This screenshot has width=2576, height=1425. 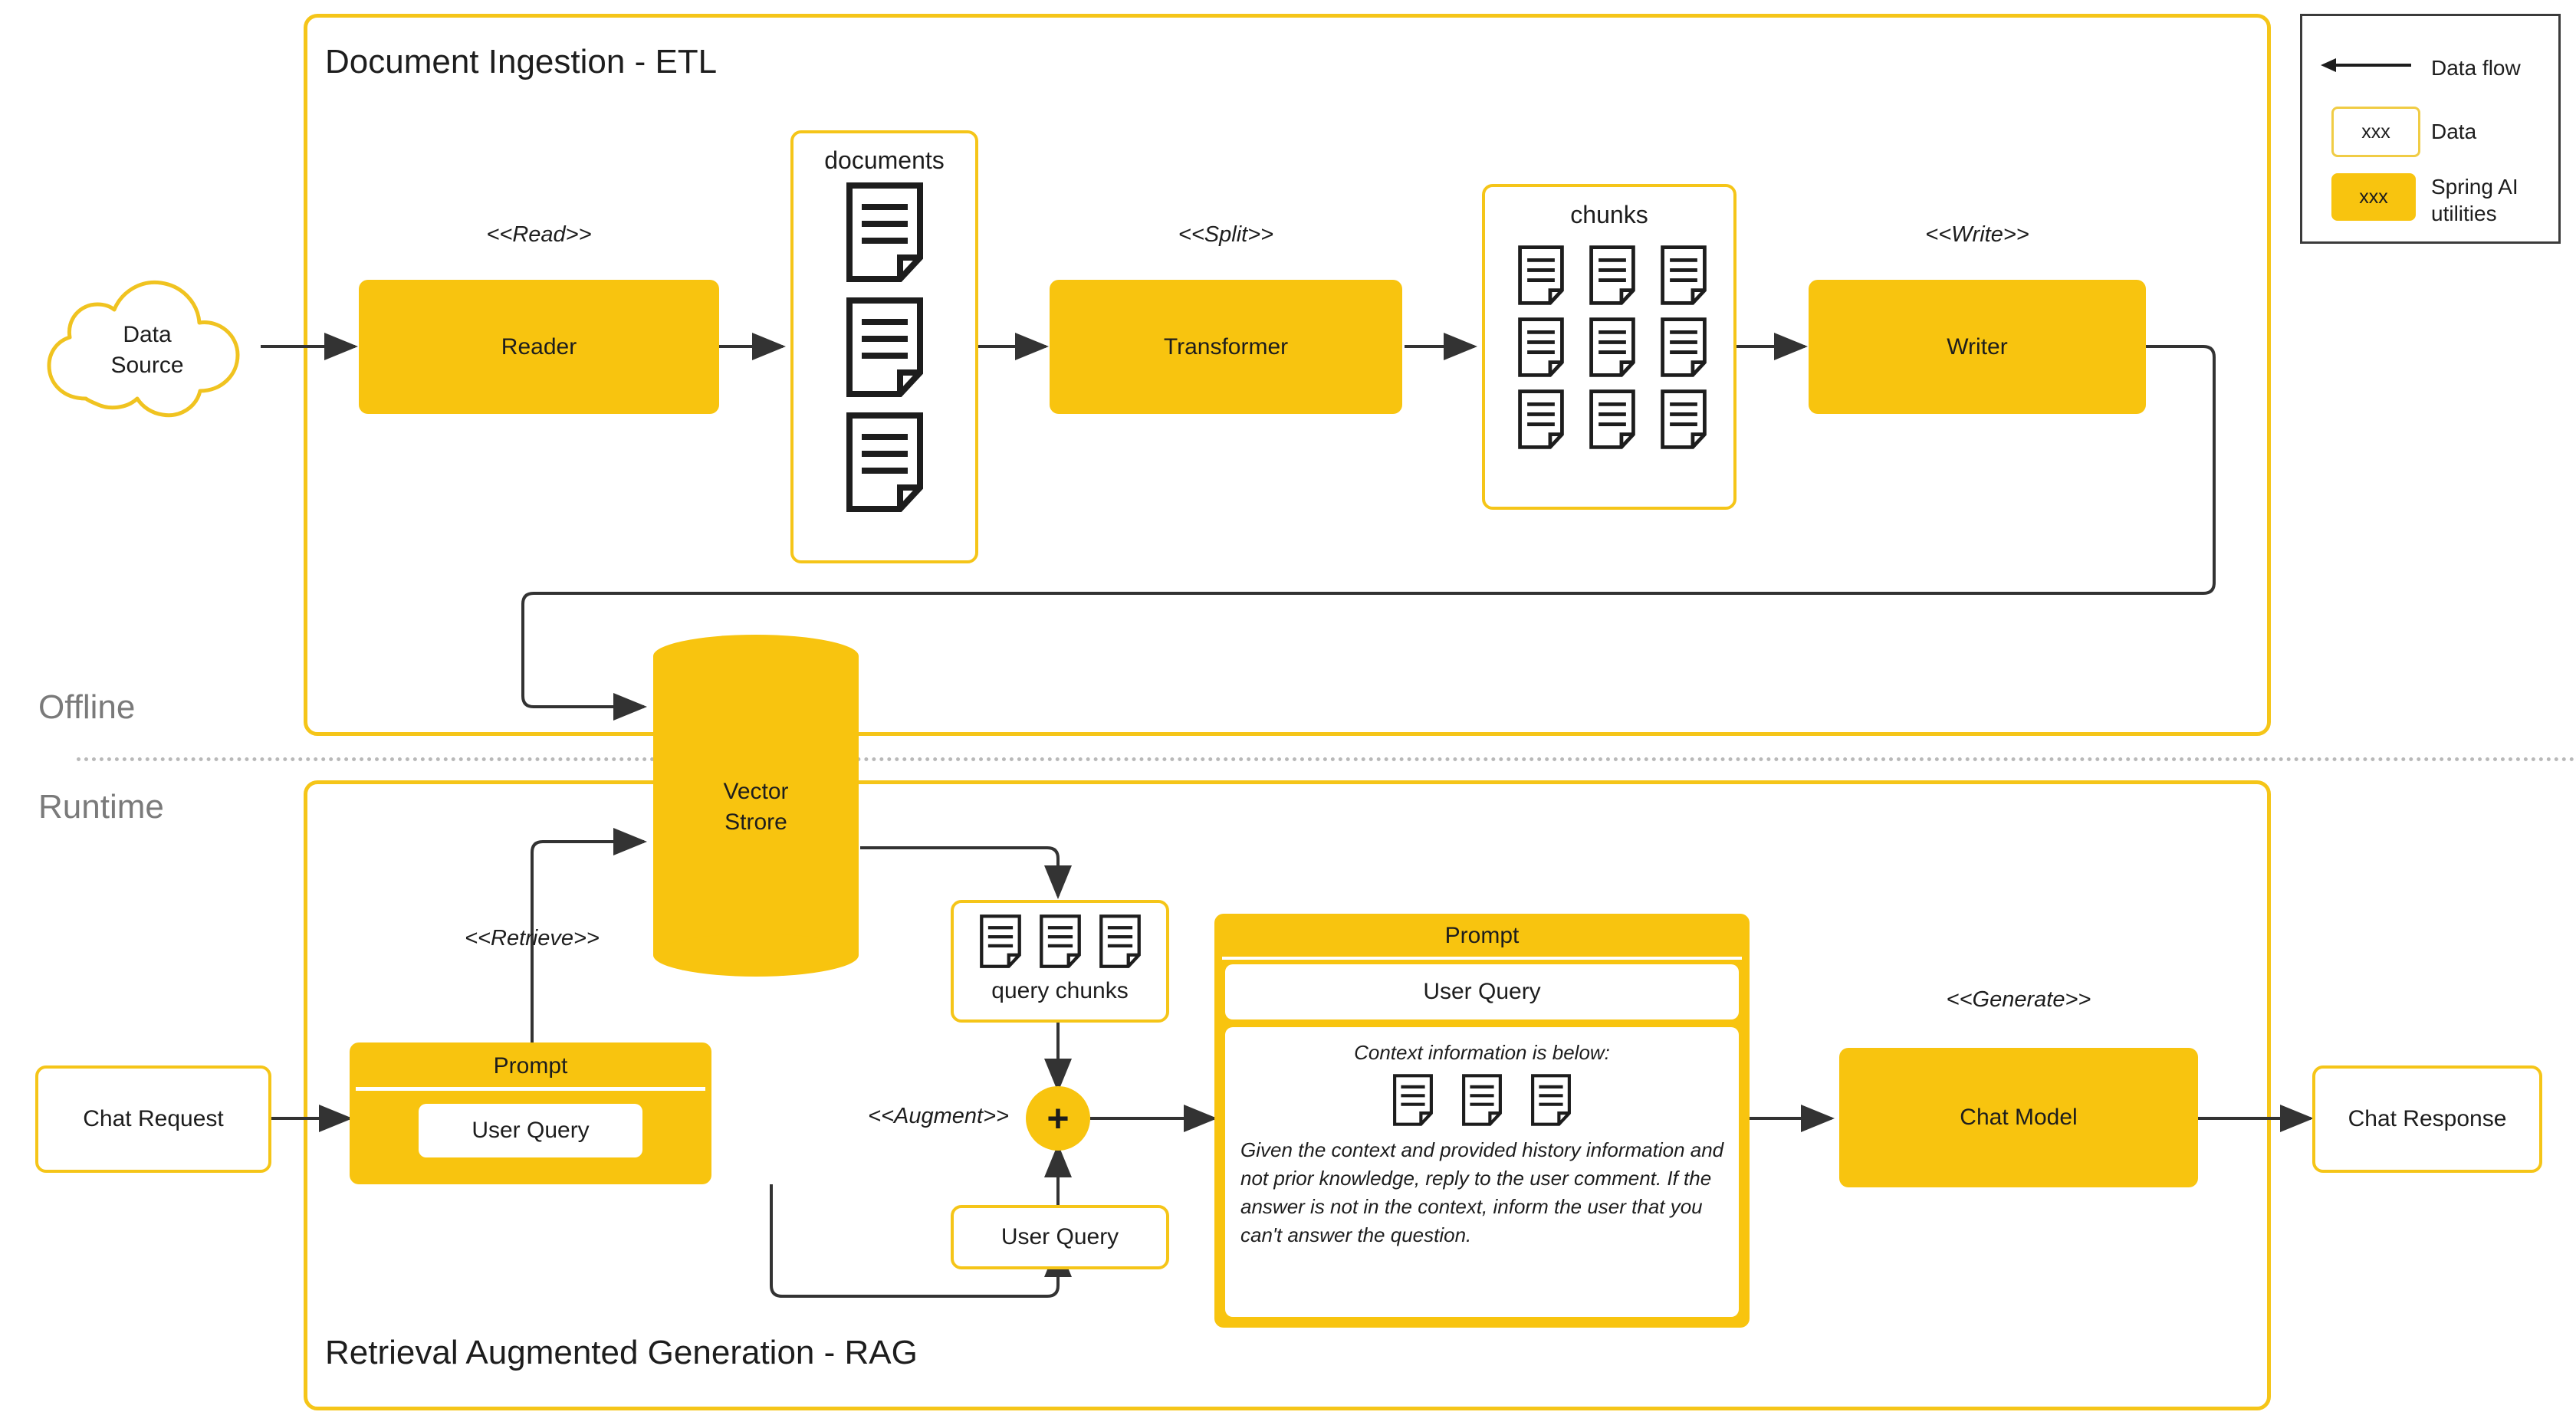 What do you see at coordinates (755, 822) in the screenshot?
I see `vector-store-label-line2: Strore` at bounding box center [755, 822].